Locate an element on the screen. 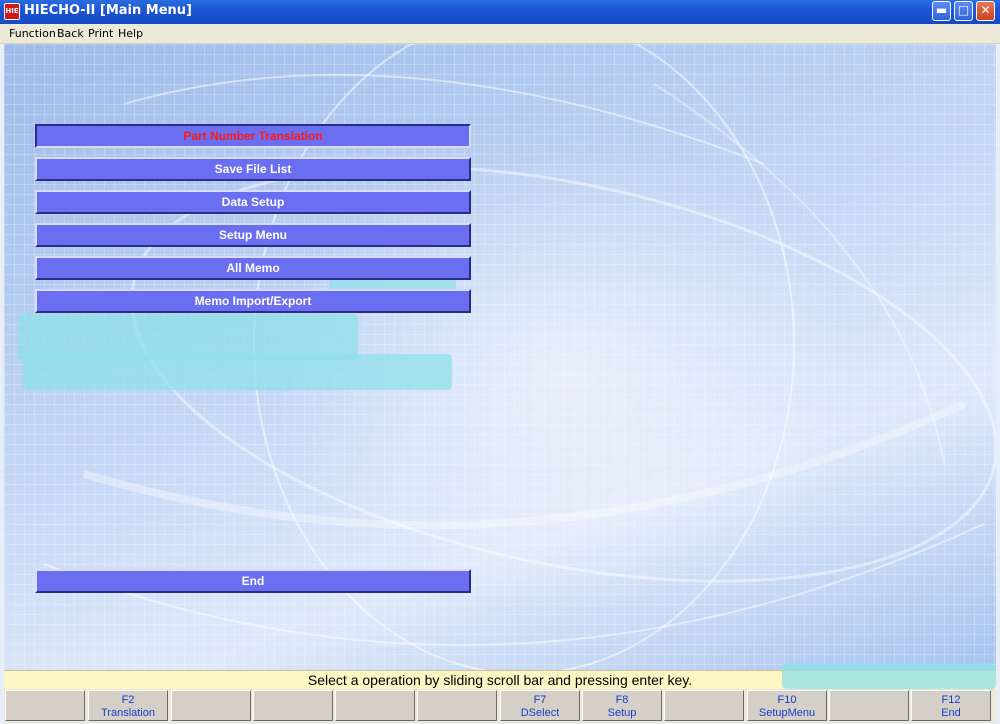 This screenshot has height=724, width=1000. fkey-f2-translation: F2 Translation is located at coordinates (128, 705).